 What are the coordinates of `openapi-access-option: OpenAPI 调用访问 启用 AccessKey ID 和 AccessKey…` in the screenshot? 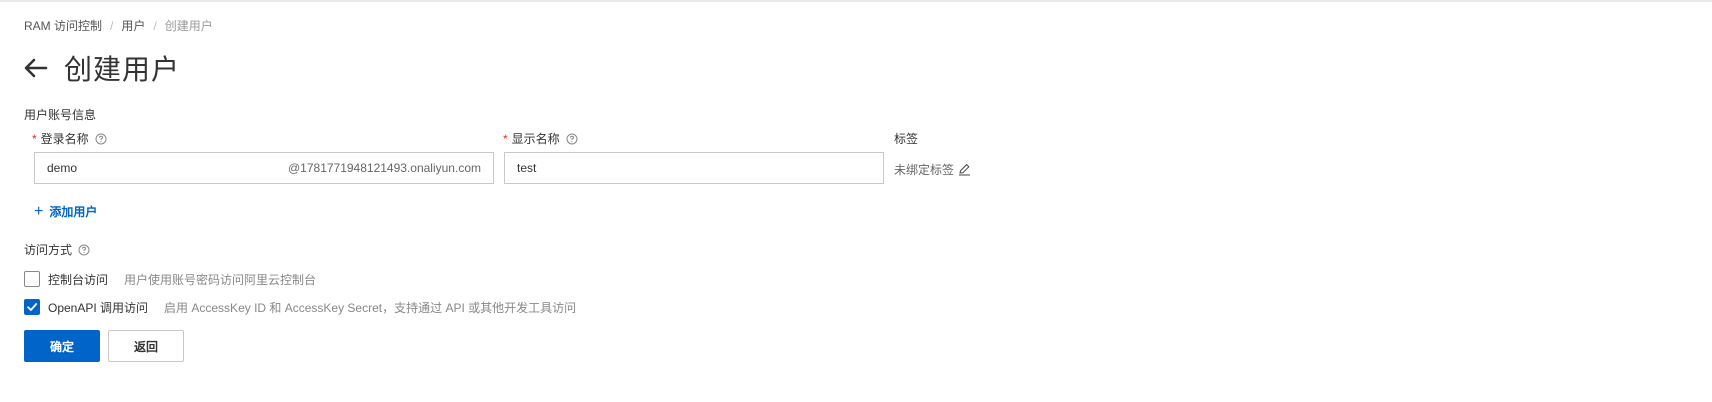 It's located at (300, 307).